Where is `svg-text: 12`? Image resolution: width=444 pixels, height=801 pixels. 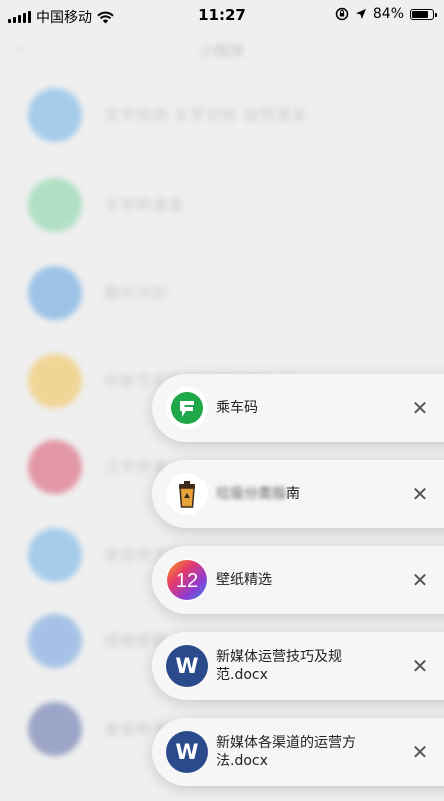
svg-text: 12 is located at coordinates (187, 581).